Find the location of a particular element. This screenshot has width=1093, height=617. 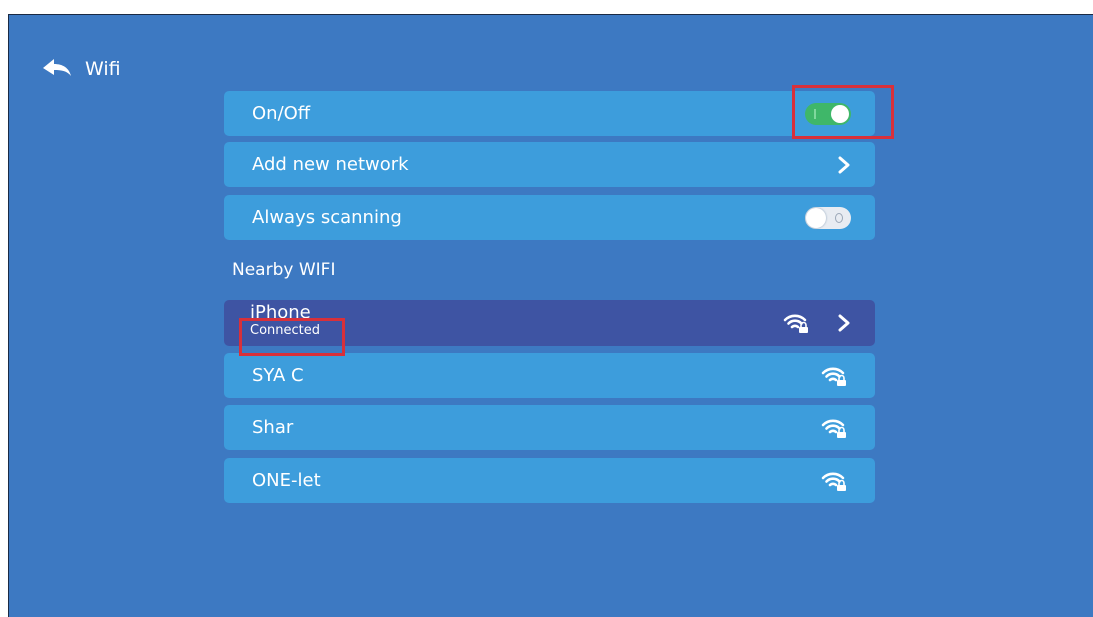

network-name: Shar is located at coordinates (273, 427).